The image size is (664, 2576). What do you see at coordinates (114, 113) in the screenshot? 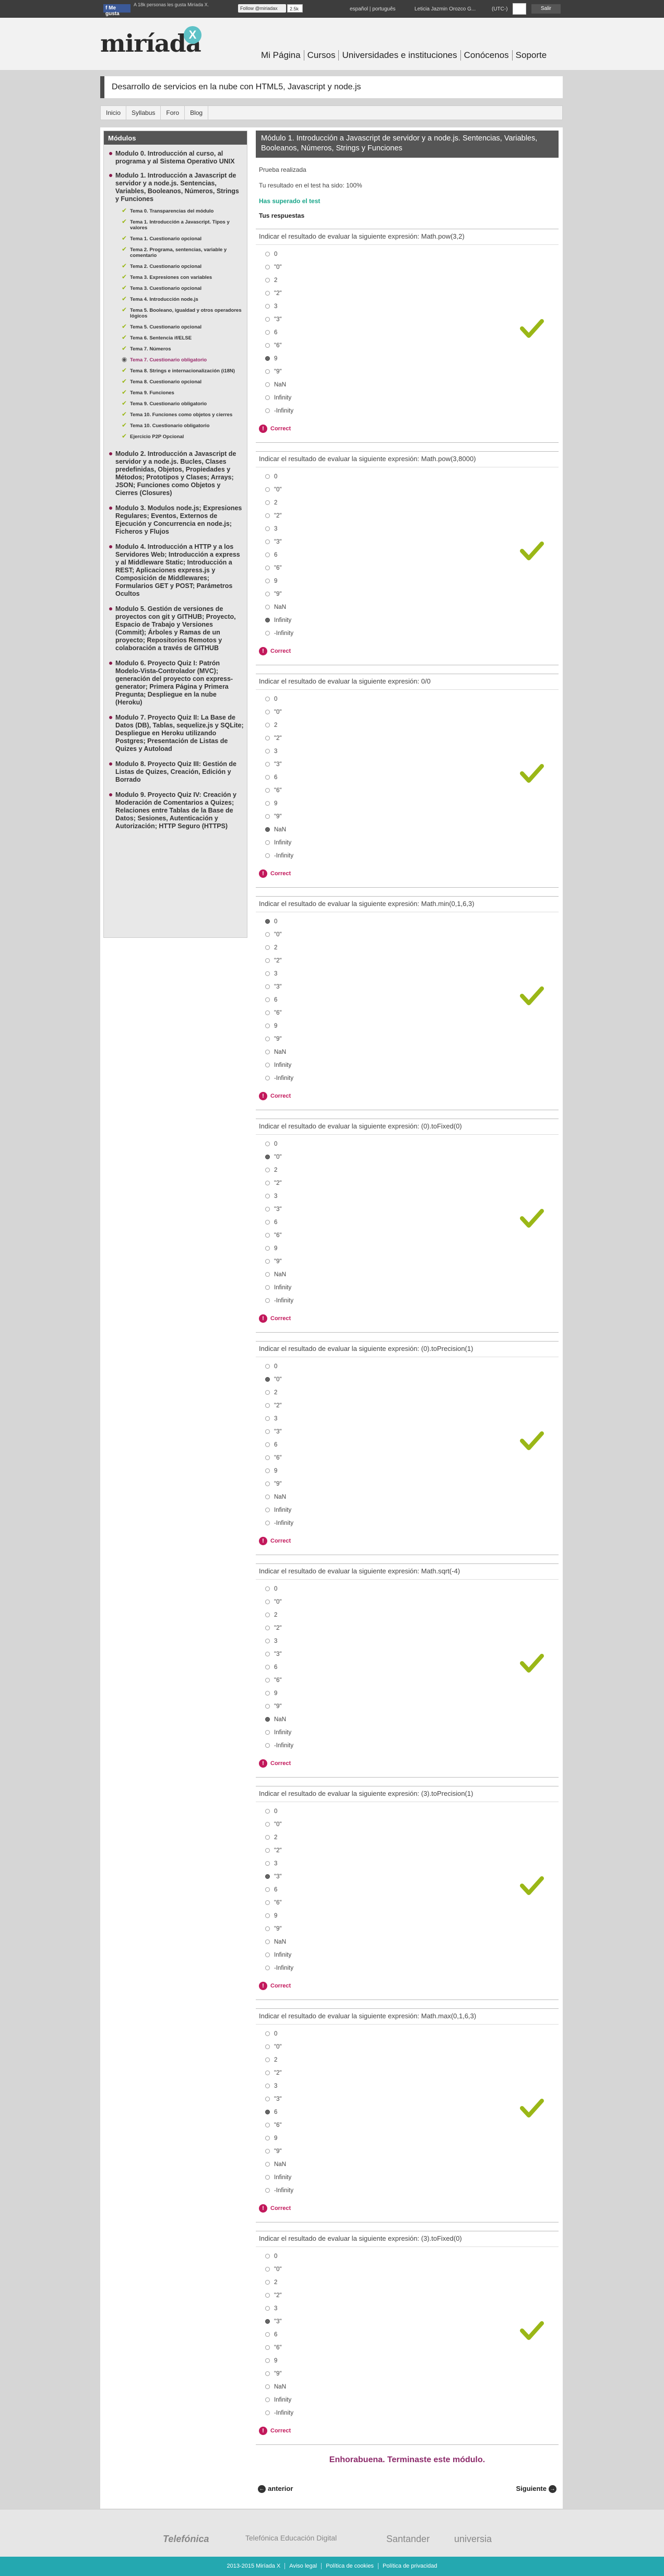
I see `subnav-inicio: Inicio` at bounding box center [114, 113].